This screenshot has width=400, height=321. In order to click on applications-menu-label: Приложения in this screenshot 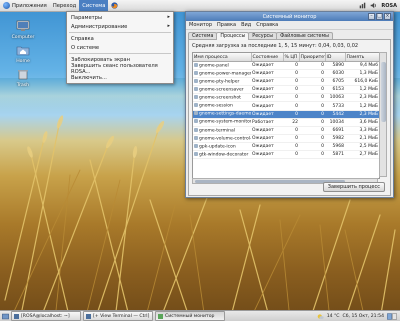, I will do `click(29, 5)`.